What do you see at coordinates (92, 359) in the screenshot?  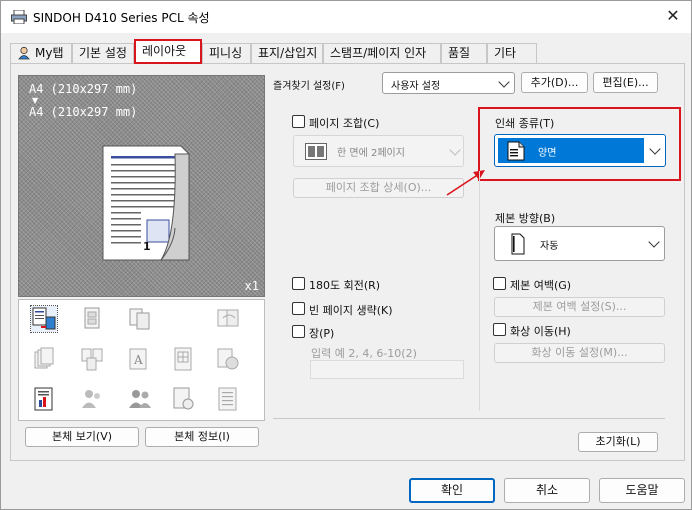 I see `multi-page-icon` at bounding box center [92, 359].